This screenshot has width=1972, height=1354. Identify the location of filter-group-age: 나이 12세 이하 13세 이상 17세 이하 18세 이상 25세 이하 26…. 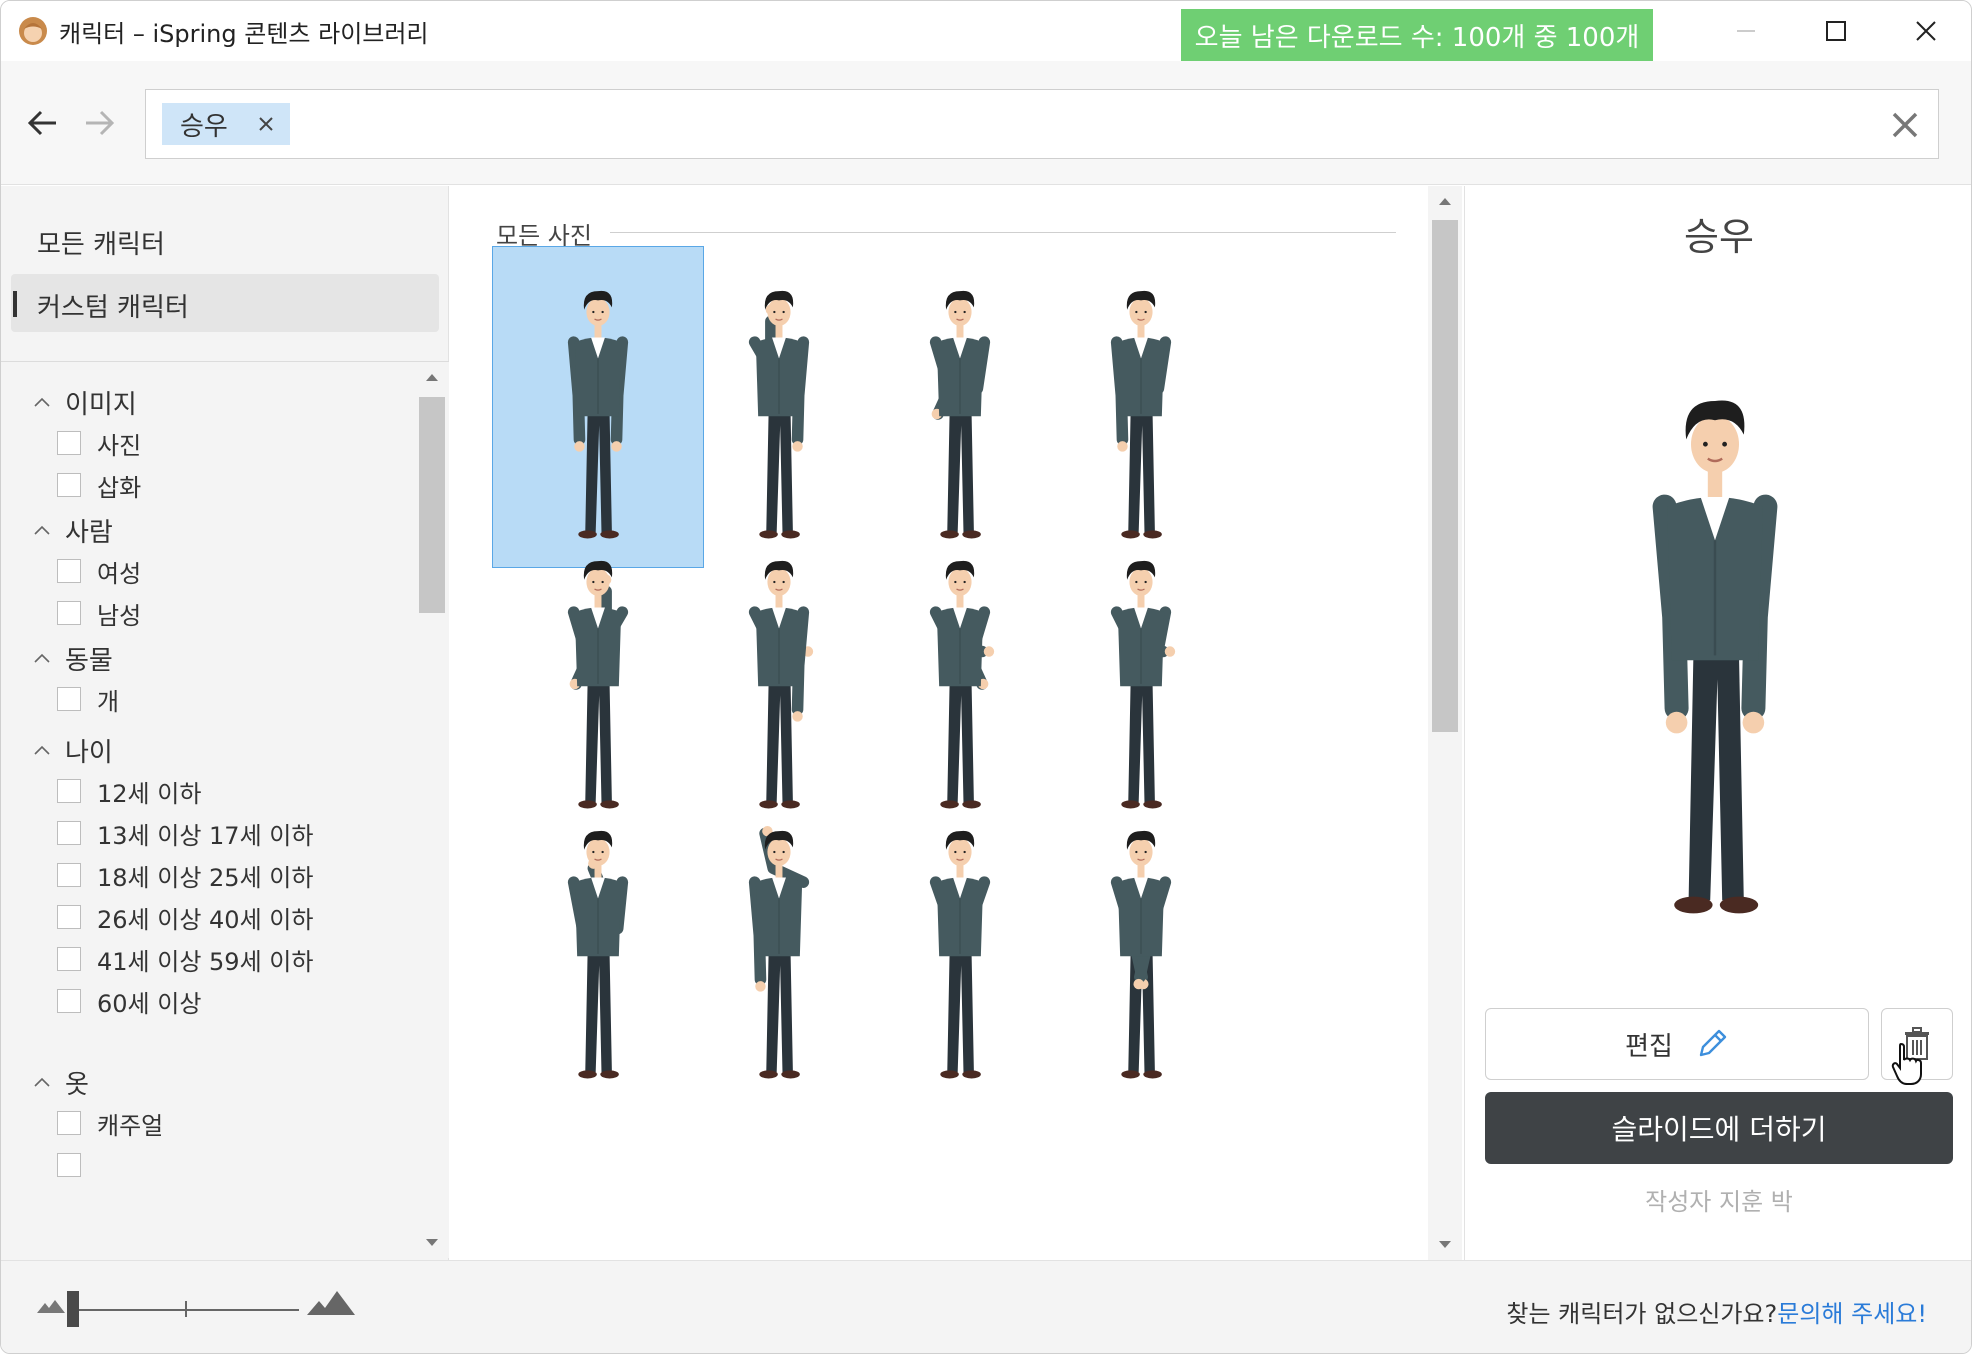
(171, 876).